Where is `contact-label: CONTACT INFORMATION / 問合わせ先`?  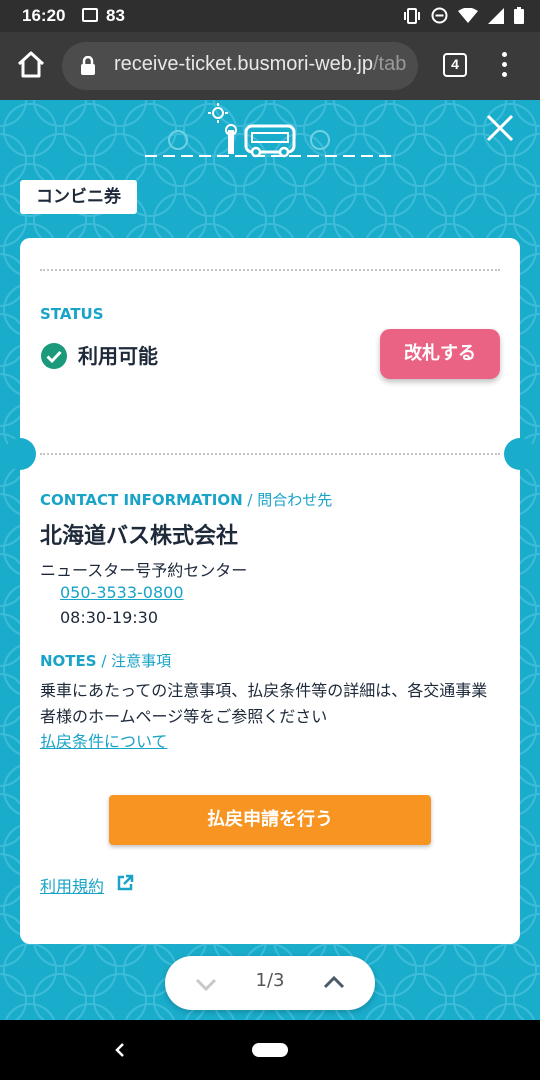 contact-label: CONTACT INFORMATION / 問合わせ先 is located at coordinates (186, 499).